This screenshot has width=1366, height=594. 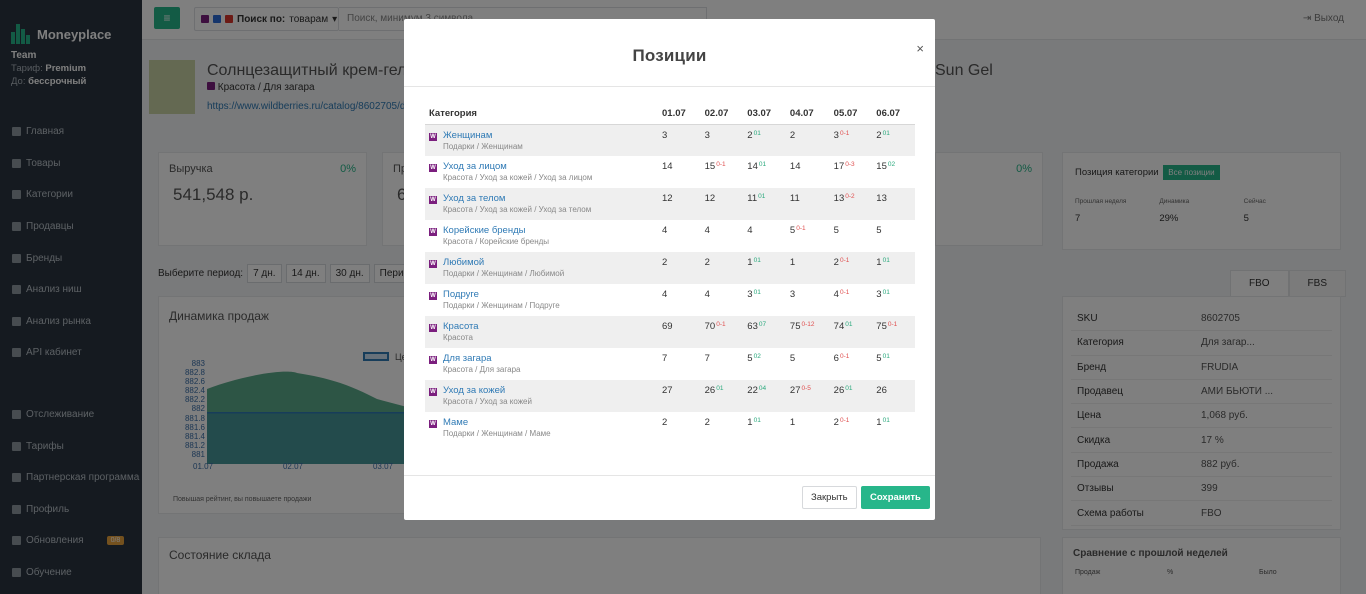 I want to click on category-link: Уход за лицом, so click(x=517, y=166).